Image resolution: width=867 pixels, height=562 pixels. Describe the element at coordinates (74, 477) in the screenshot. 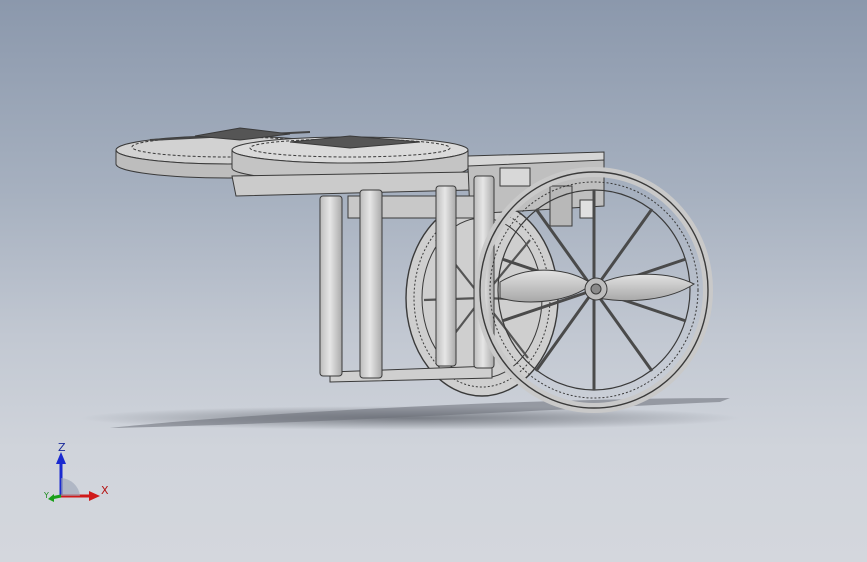

I see `triad-axes` at that location.